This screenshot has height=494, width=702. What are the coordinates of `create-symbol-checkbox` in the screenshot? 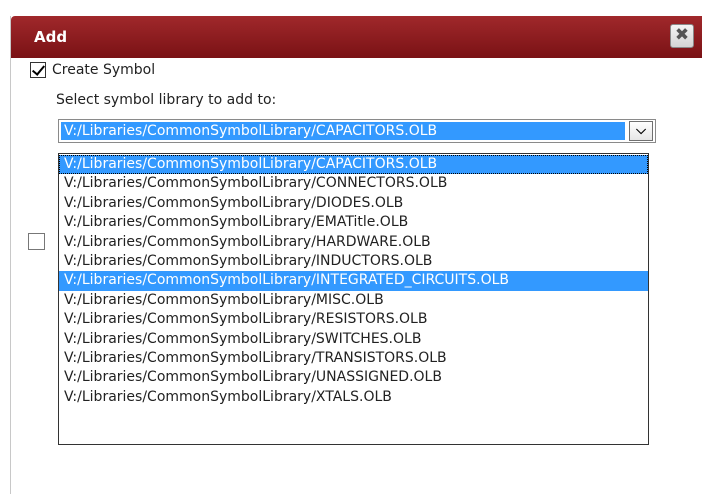 It's located at (38, 70).